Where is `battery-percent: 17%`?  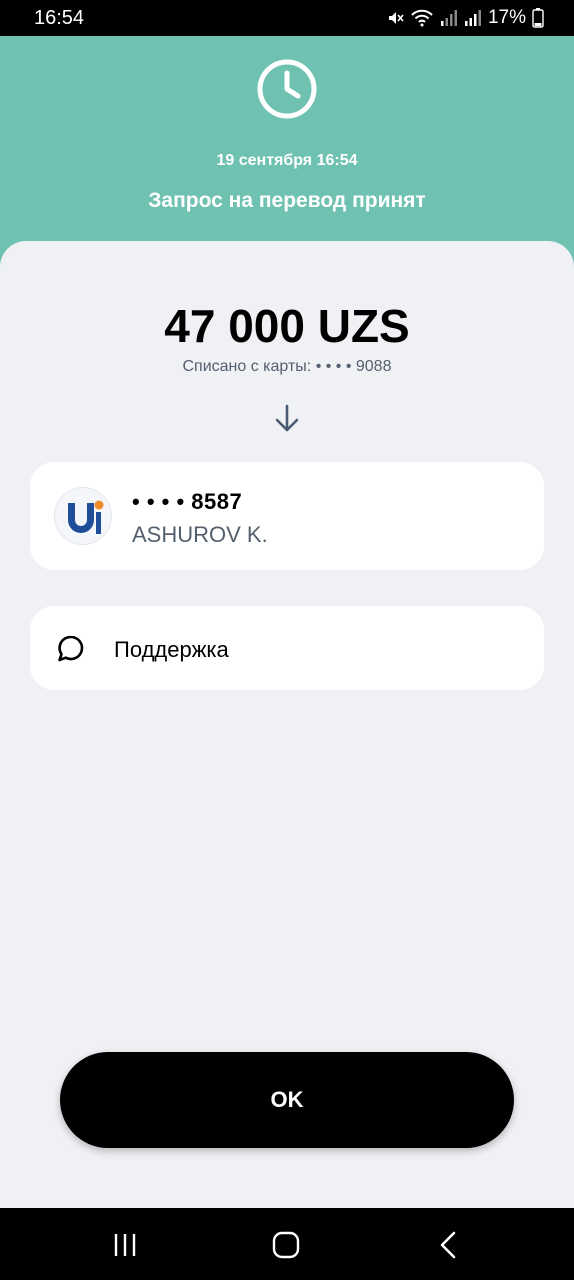
battery-percent: 17% is located at coordinates (506, 17).